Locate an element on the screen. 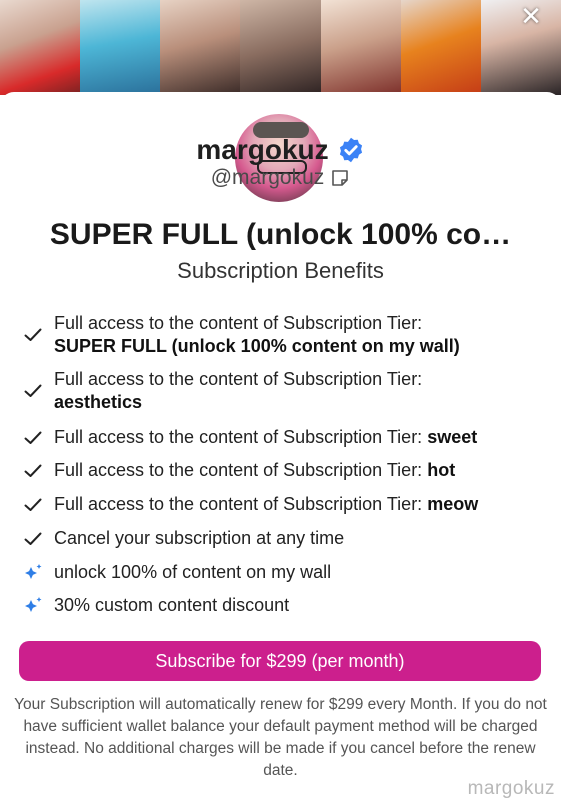  watermark: margokuz is located at coordinates (511, 788).